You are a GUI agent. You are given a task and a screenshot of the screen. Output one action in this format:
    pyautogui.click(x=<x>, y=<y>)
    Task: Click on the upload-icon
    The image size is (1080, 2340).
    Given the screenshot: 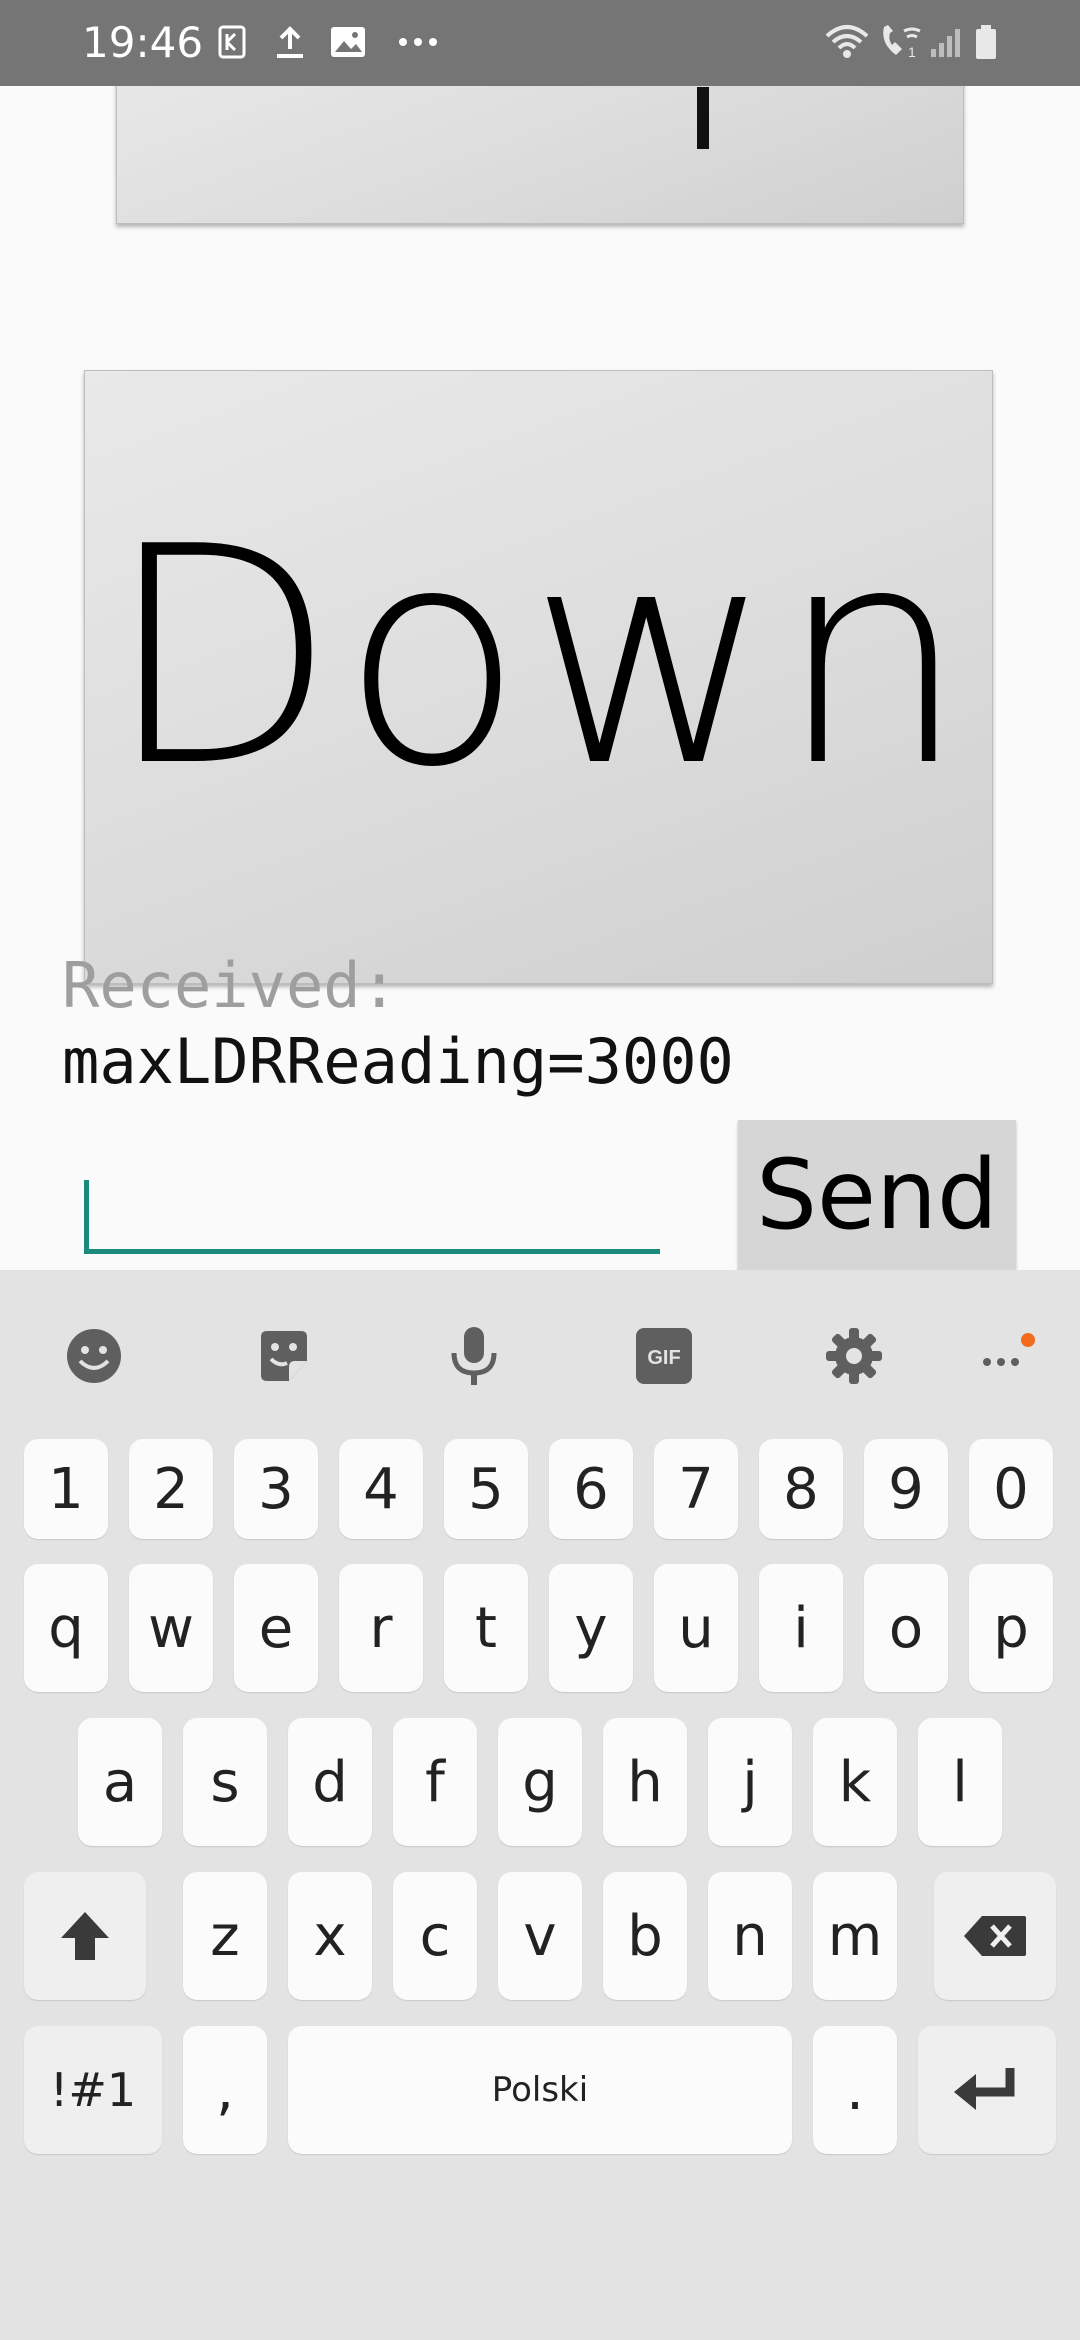 What is the action you would take?
    pyautogui.click(x=290, y=42)
    